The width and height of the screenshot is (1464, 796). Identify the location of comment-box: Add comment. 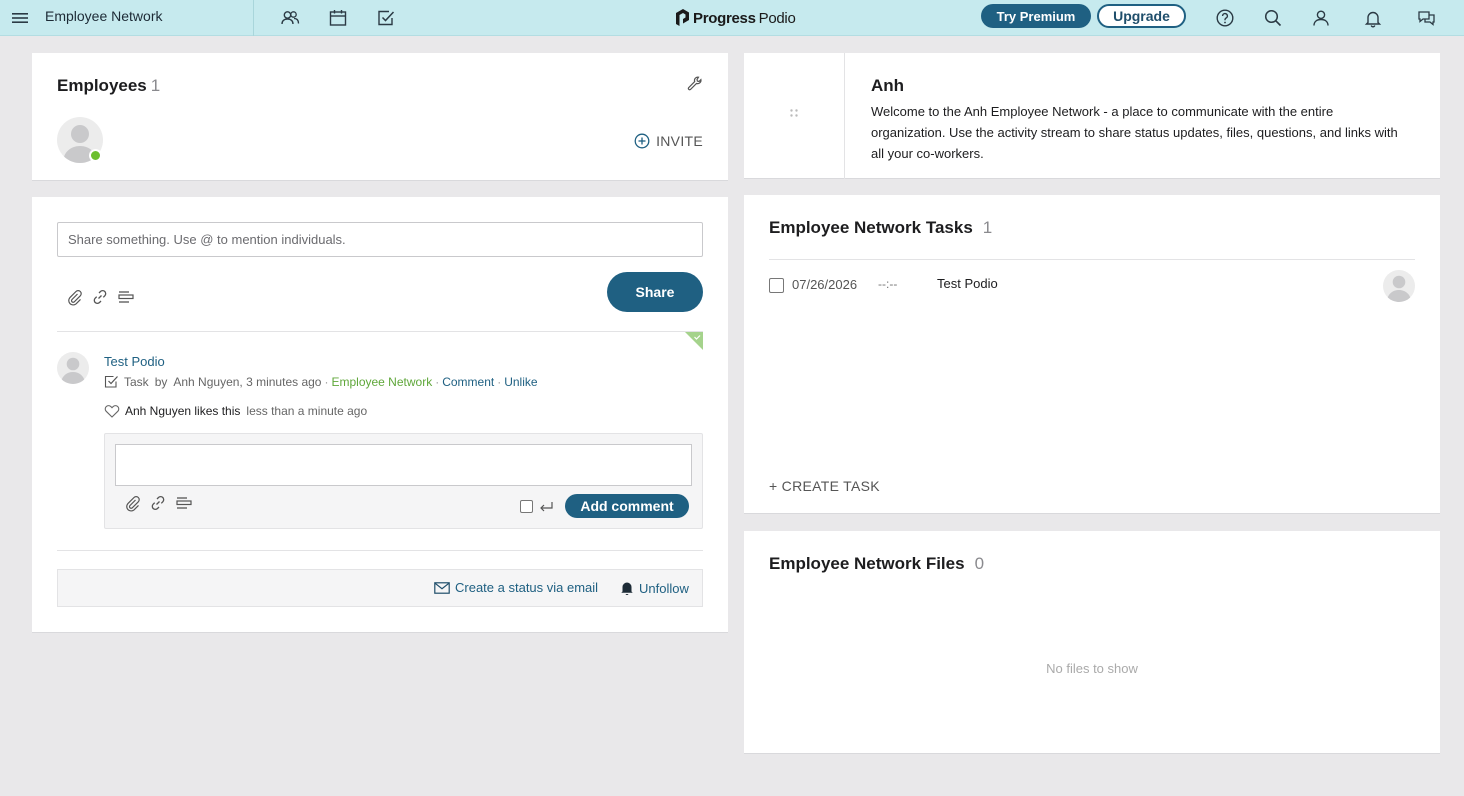
(403, 481).